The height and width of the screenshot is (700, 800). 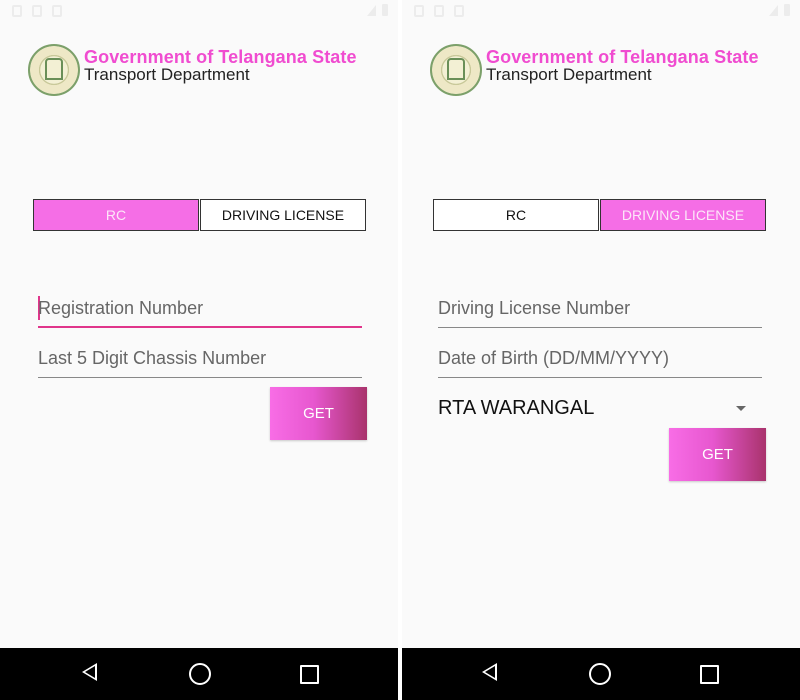 I want to click on driving-license-number-placeholder: Driving License Number, so click(x=534, y=308).